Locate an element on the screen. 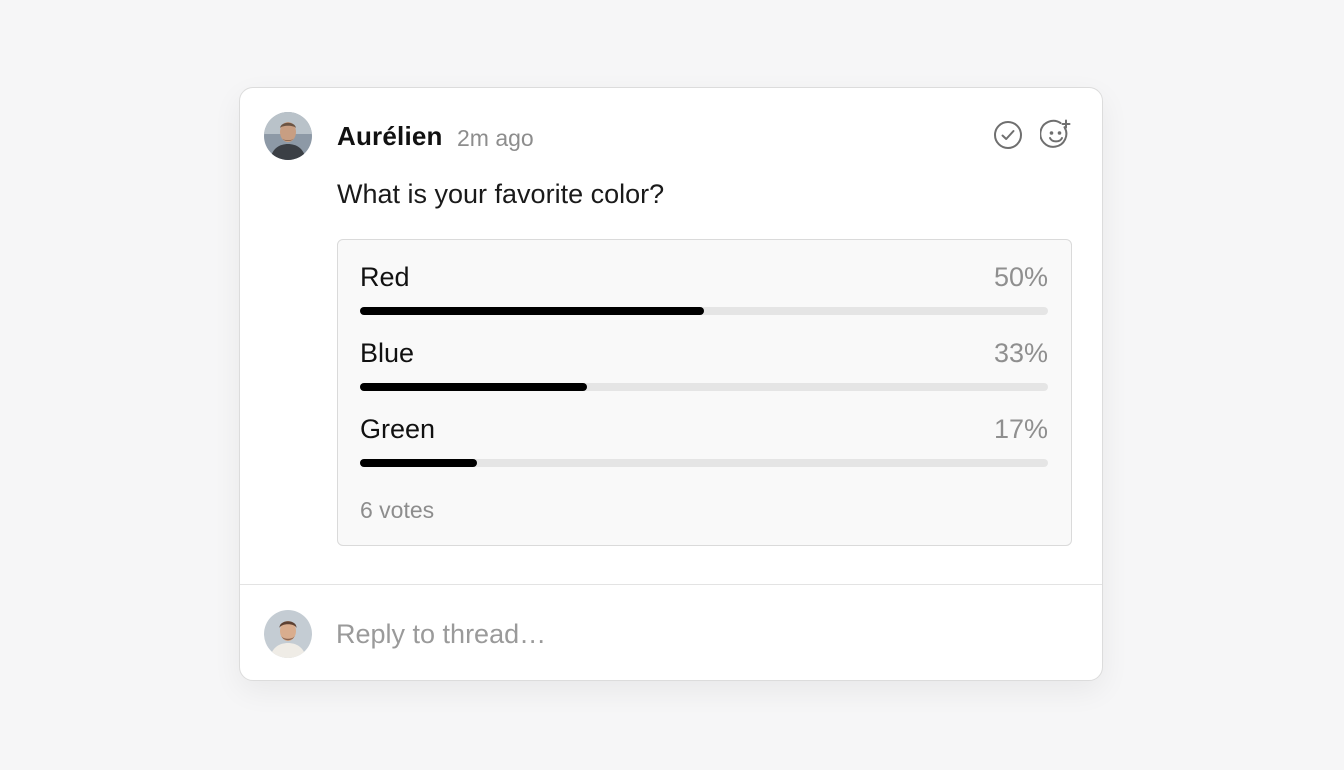 This screenshot has width=1344, height=770. poll-option-label: Green is located at coordinates (398, 429).